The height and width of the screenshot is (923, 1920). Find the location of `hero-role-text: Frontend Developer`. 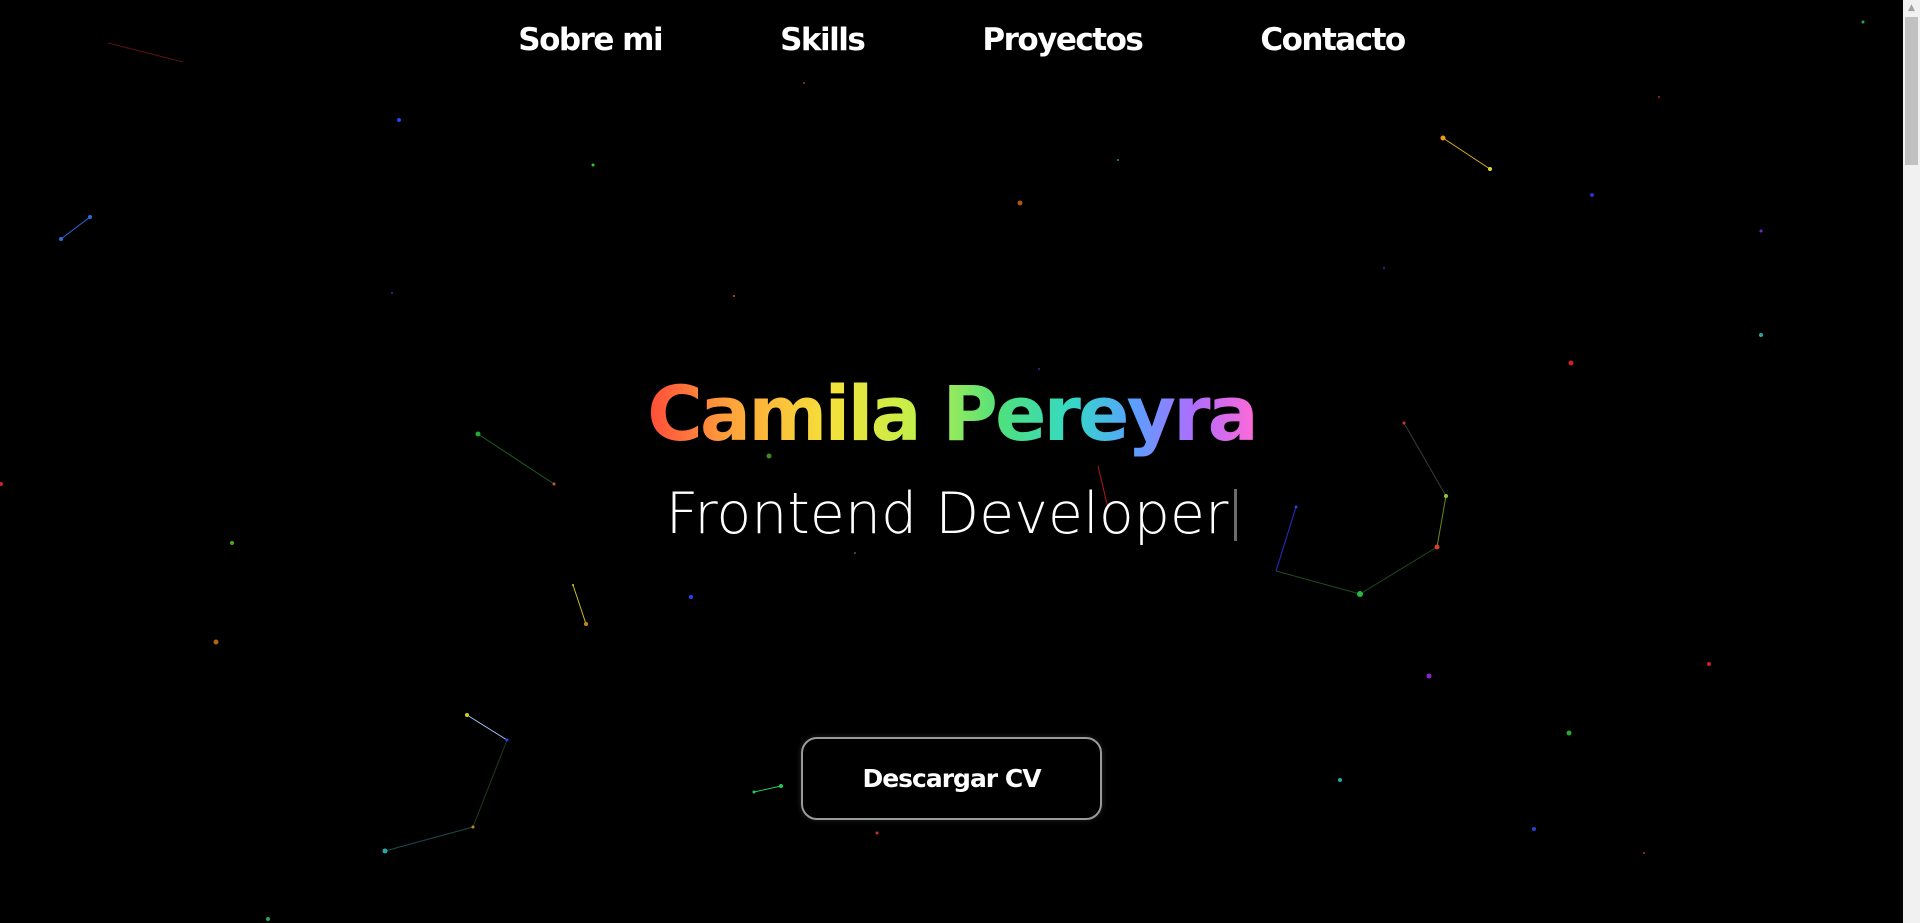

hero-role-text: Frontend Developer is located at coordinates (947, 514).